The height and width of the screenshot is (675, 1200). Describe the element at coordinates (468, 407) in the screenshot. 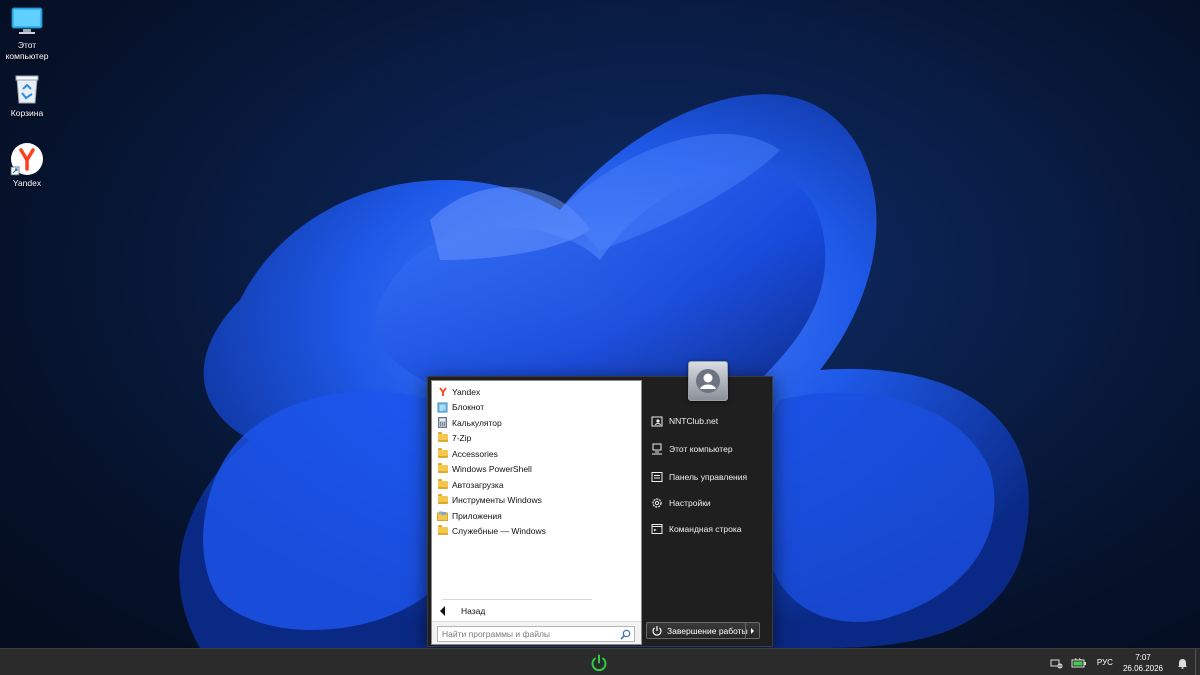

I see `program-label: Блокнот` at that location.